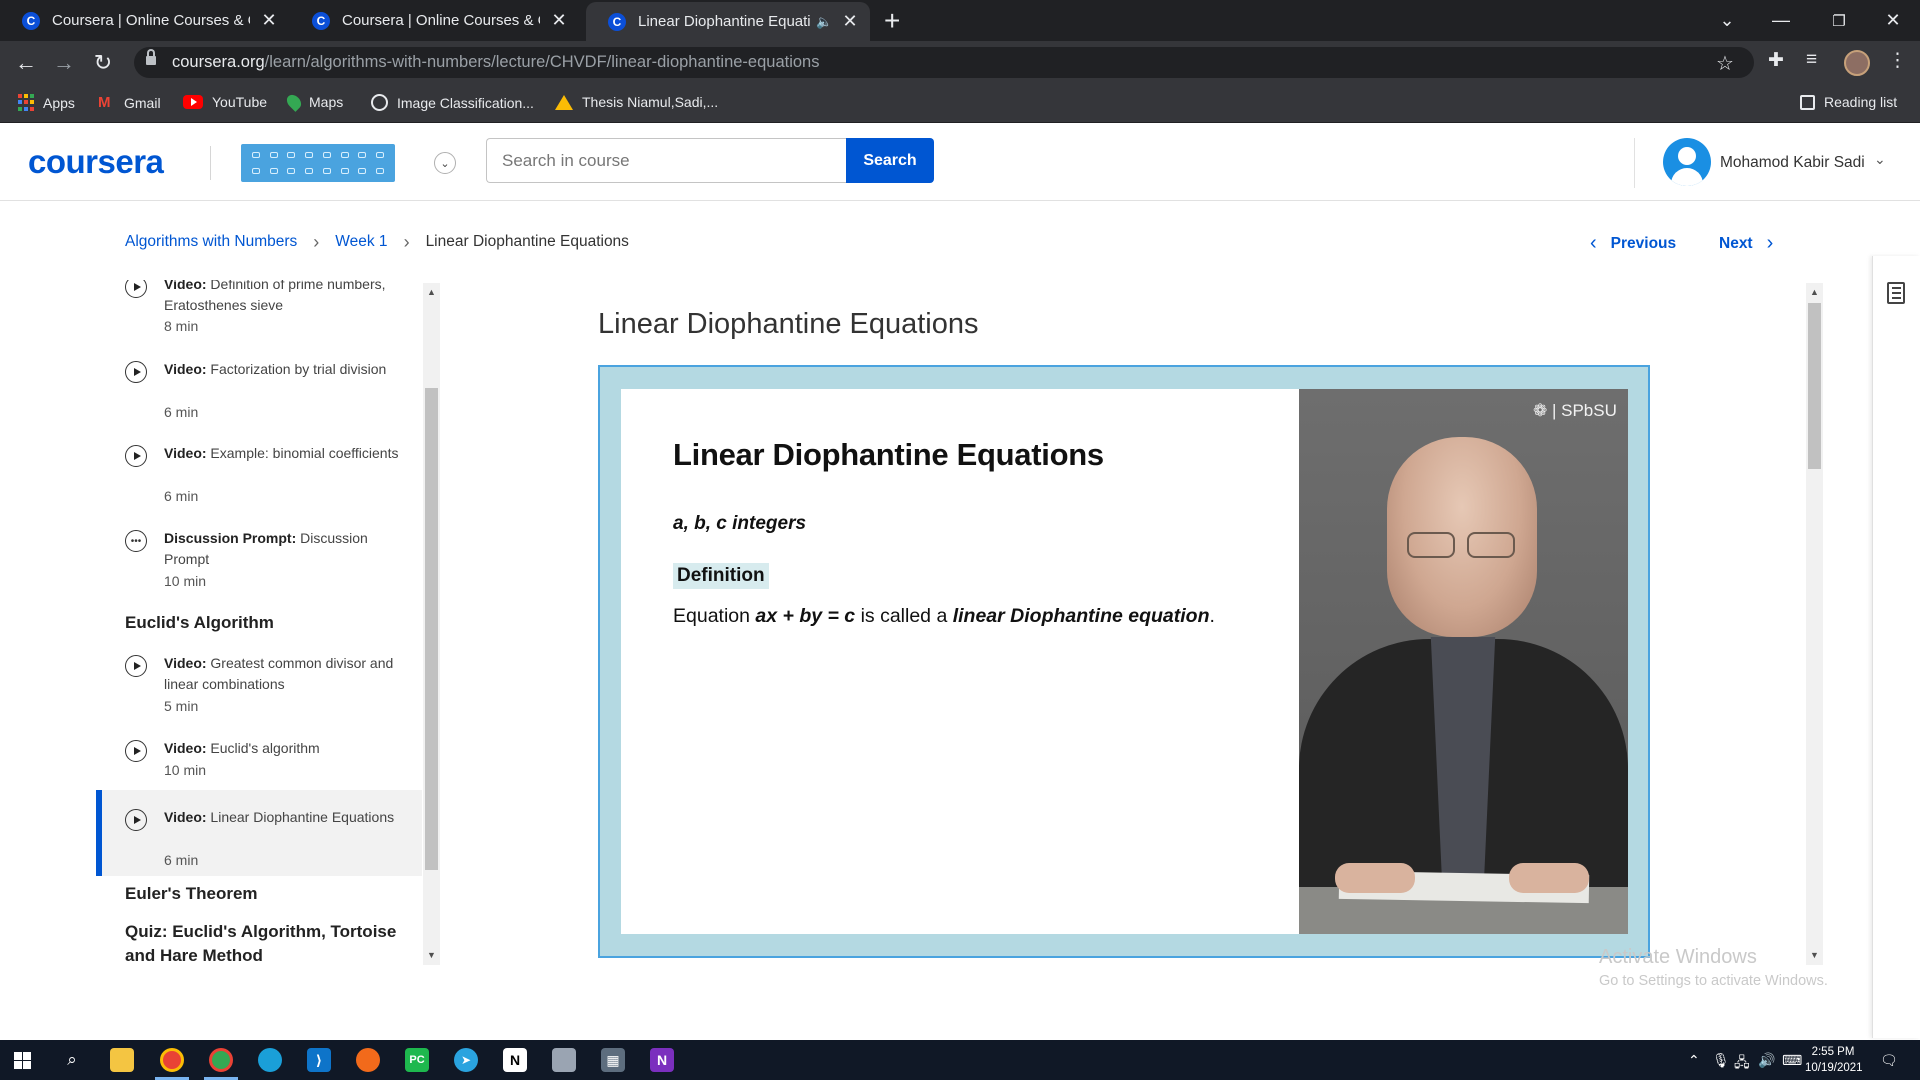  What do you see at coordinates (1725, 63) in the screenshot?
I see `bookmark-star-icon: ☆` at bounding box center [1725, 63].